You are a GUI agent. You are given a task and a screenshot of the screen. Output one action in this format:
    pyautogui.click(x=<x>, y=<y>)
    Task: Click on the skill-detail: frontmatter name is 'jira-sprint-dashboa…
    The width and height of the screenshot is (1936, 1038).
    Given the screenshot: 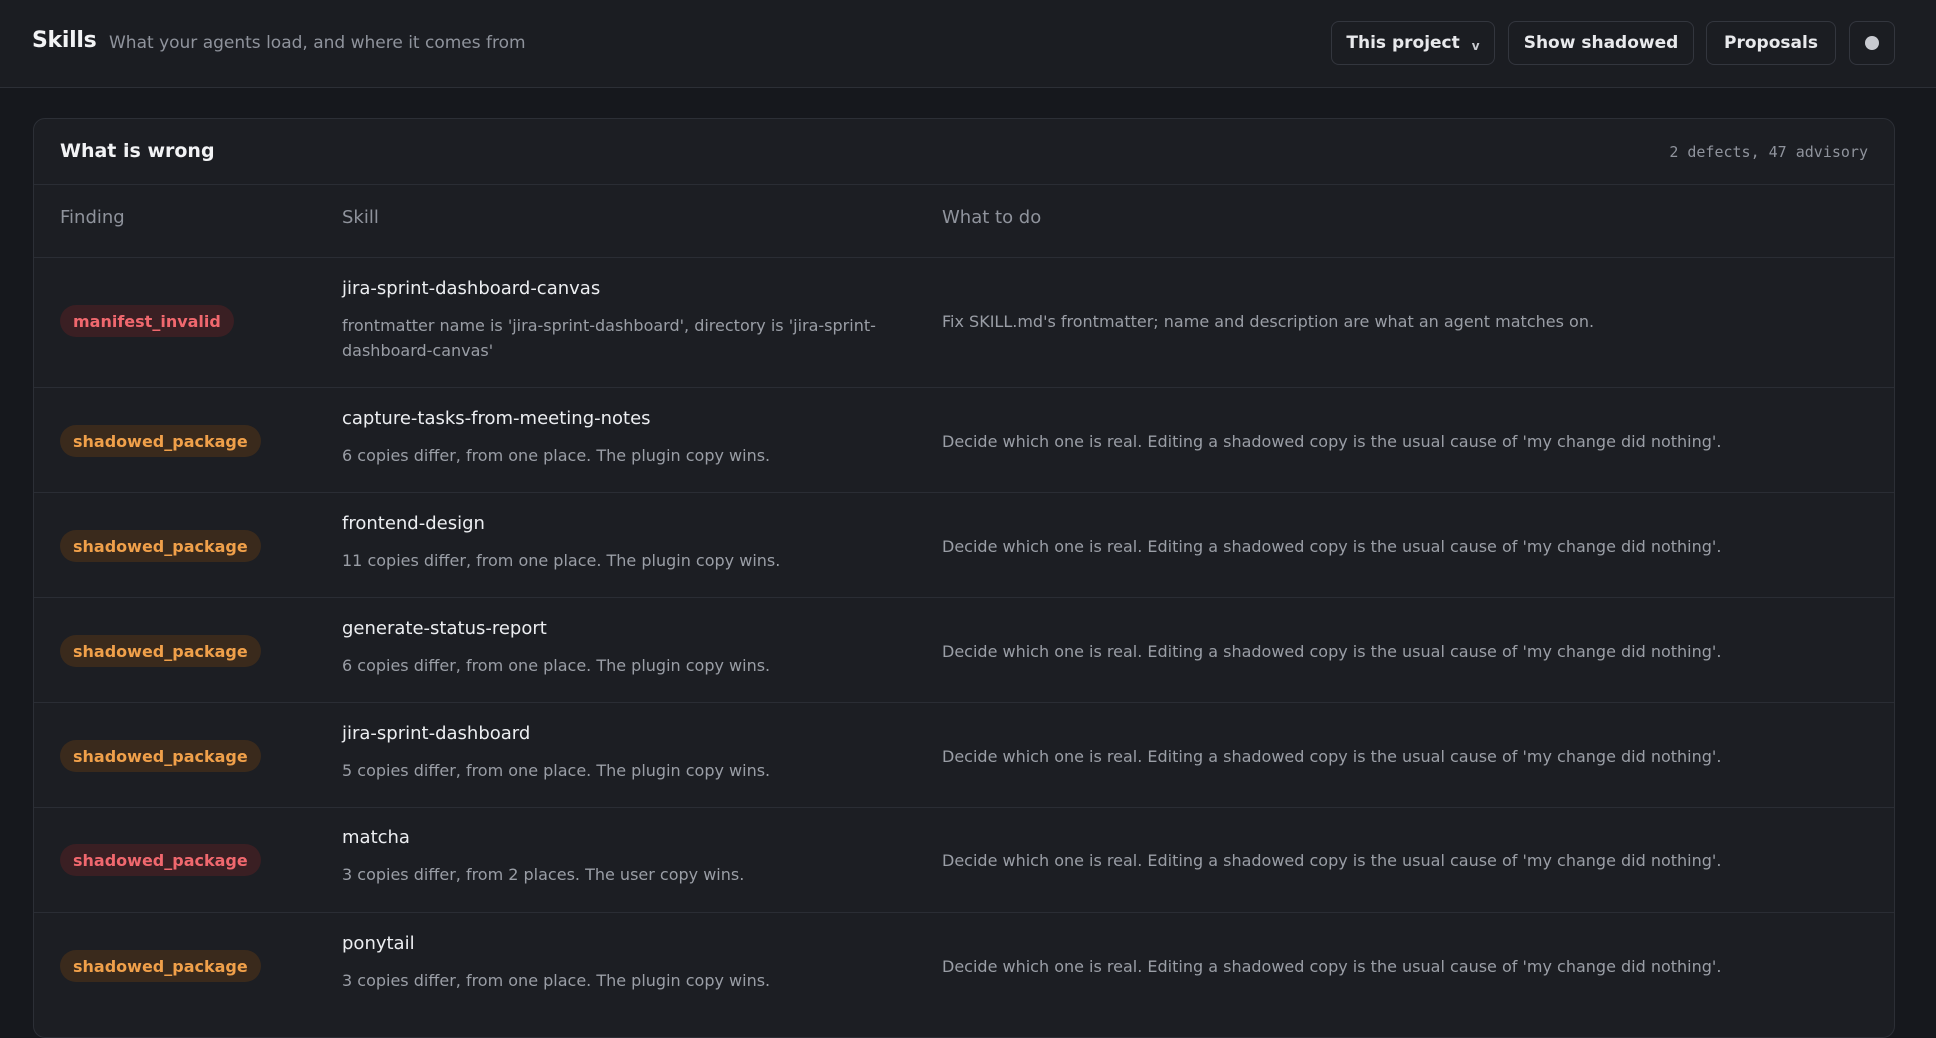 What is the action you would take?
    pyautogui.click(x=609, y=338)
    